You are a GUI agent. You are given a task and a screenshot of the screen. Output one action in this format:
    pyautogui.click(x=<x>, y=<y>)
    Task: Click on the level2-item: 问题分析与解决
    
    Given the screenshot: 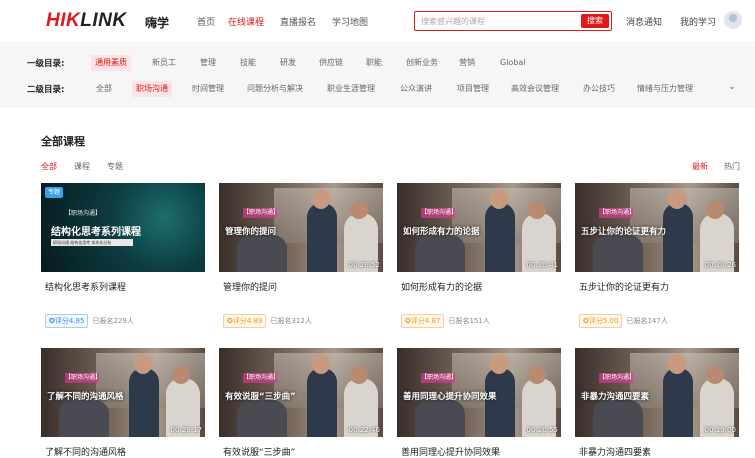 What is the action you would take?
    pyautogui.click(x=275, y=89)
    